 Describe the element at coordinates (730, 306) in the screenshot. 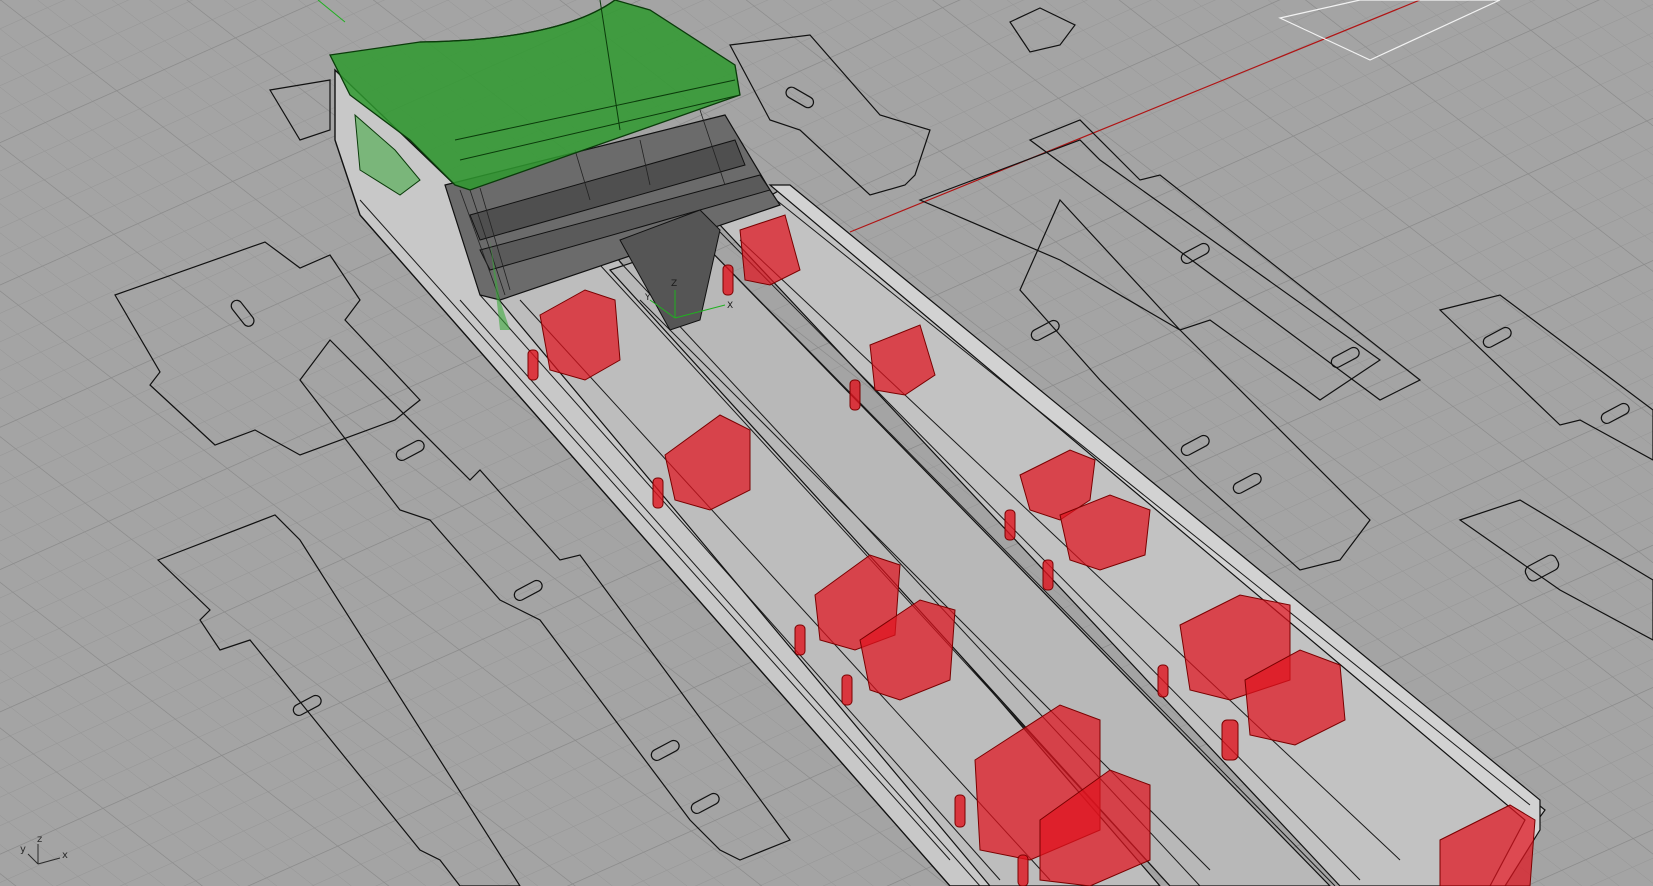

I see `gizmo-label-x: X` at that location.